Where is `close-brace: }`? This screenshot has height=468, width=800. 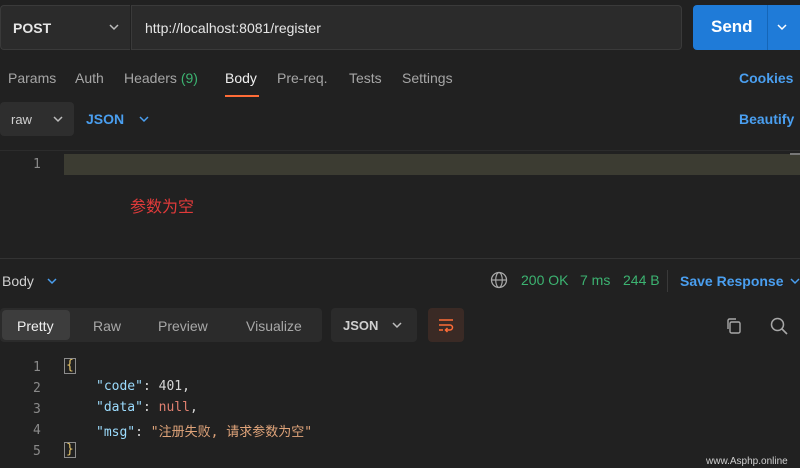
close-brace: } is located at coordinates (70, 450).